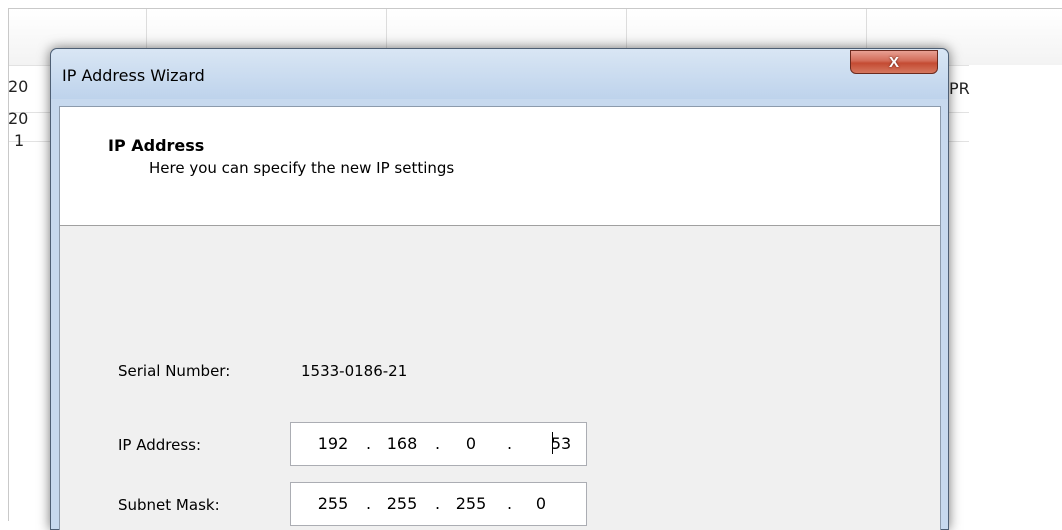 This screenshot has width=1062, height=530. Describe the element at coordinates (174, 371) in the screenshot. I see `serial-number-label: Serial Number:` at that location.